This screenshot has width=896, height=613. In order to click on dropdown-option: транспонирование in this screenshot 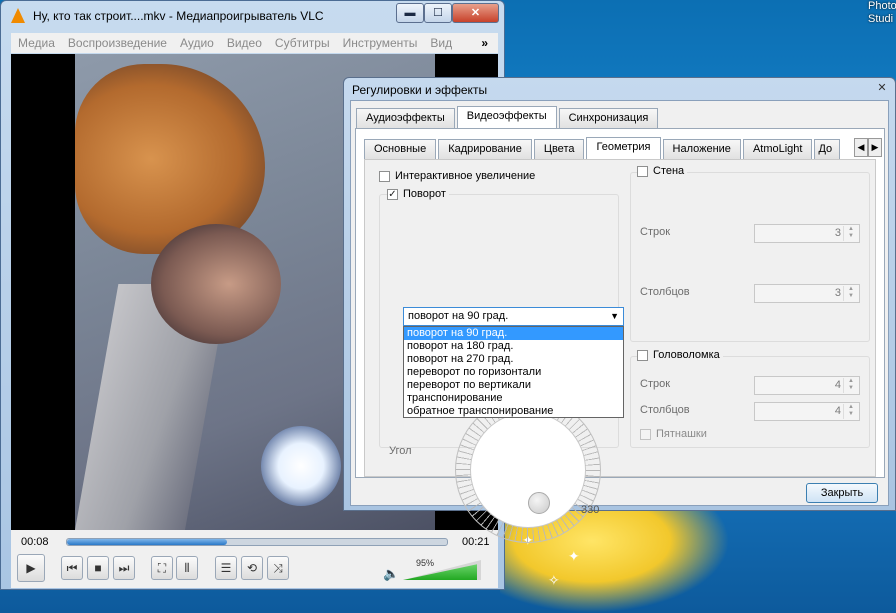, I will do `click(513, 398)`.